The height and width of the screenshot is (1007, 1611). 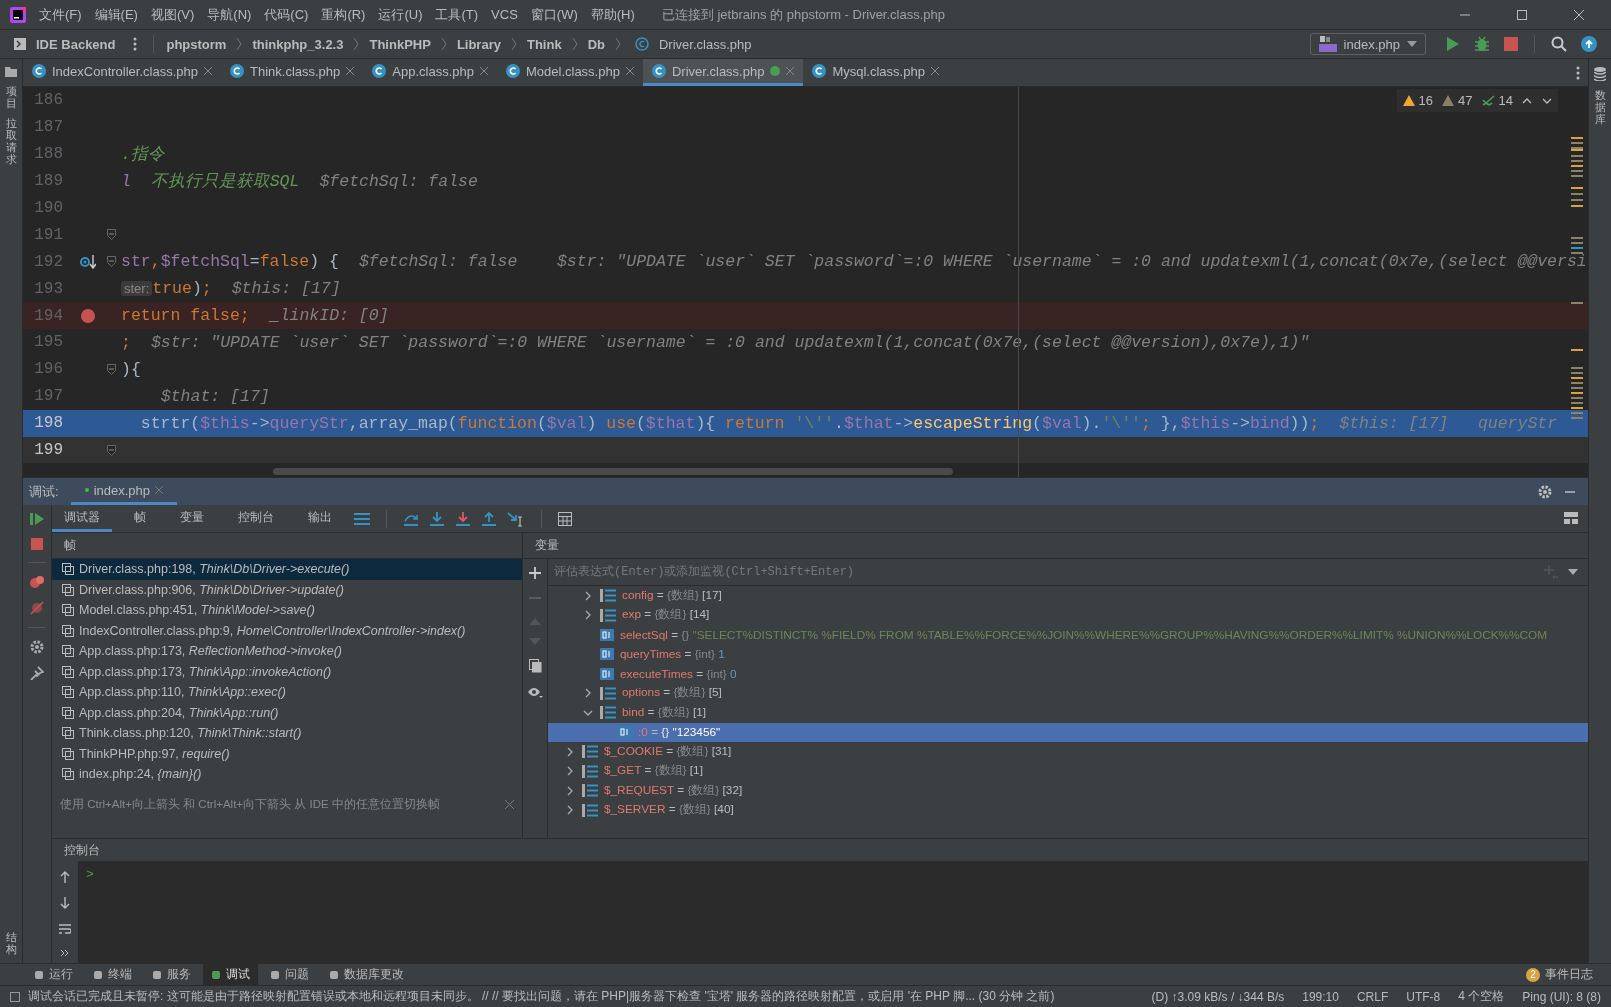 I want to click on editor-tab: IndexController.class.php, so click(x=122, y=72).